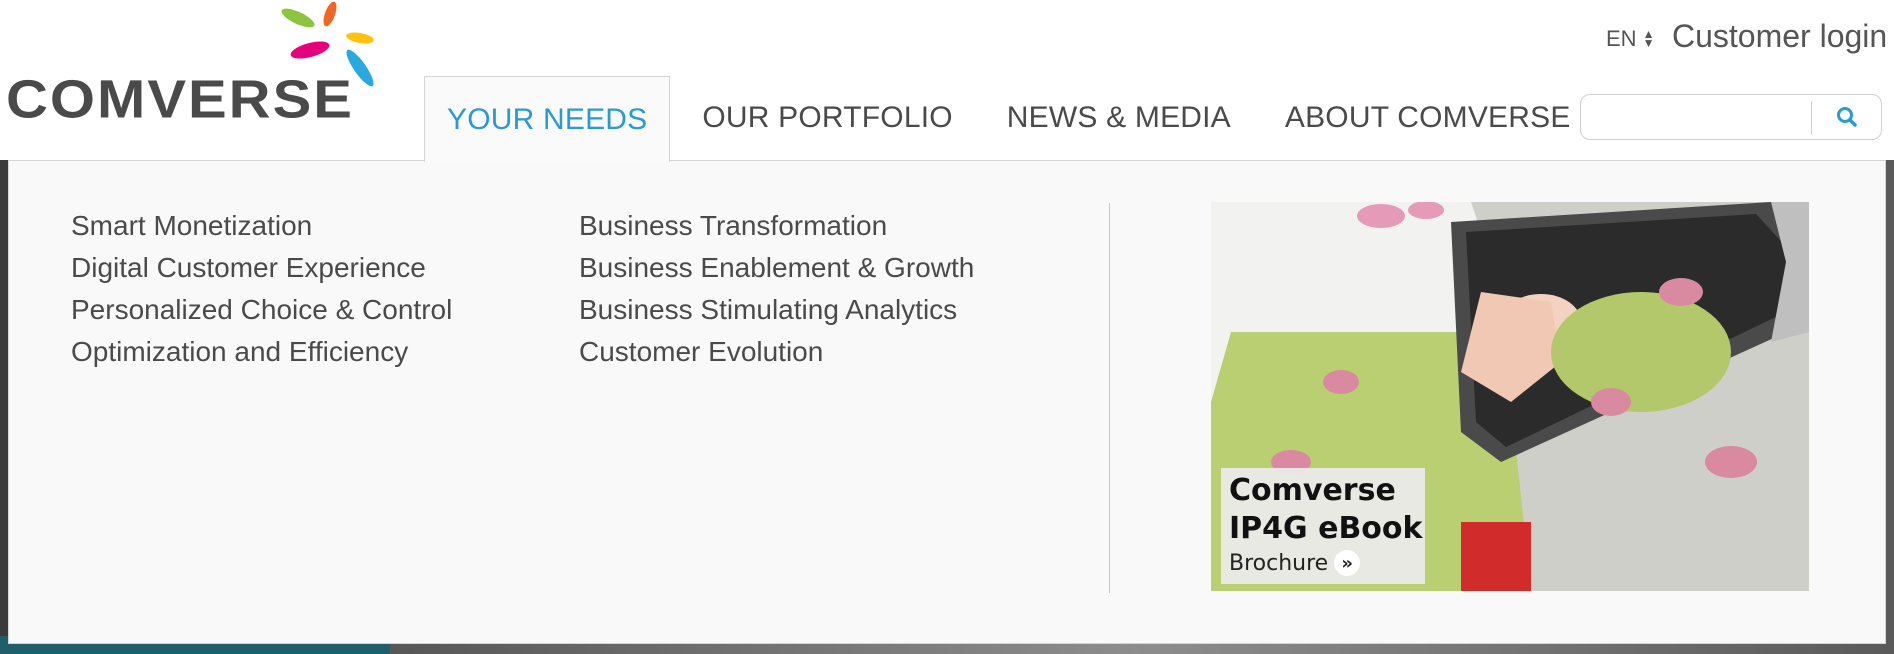 The image size is (1894, 654). I want to click on promo-caption: Comverse IP4G eBook Brochure », so click(1323, 526).